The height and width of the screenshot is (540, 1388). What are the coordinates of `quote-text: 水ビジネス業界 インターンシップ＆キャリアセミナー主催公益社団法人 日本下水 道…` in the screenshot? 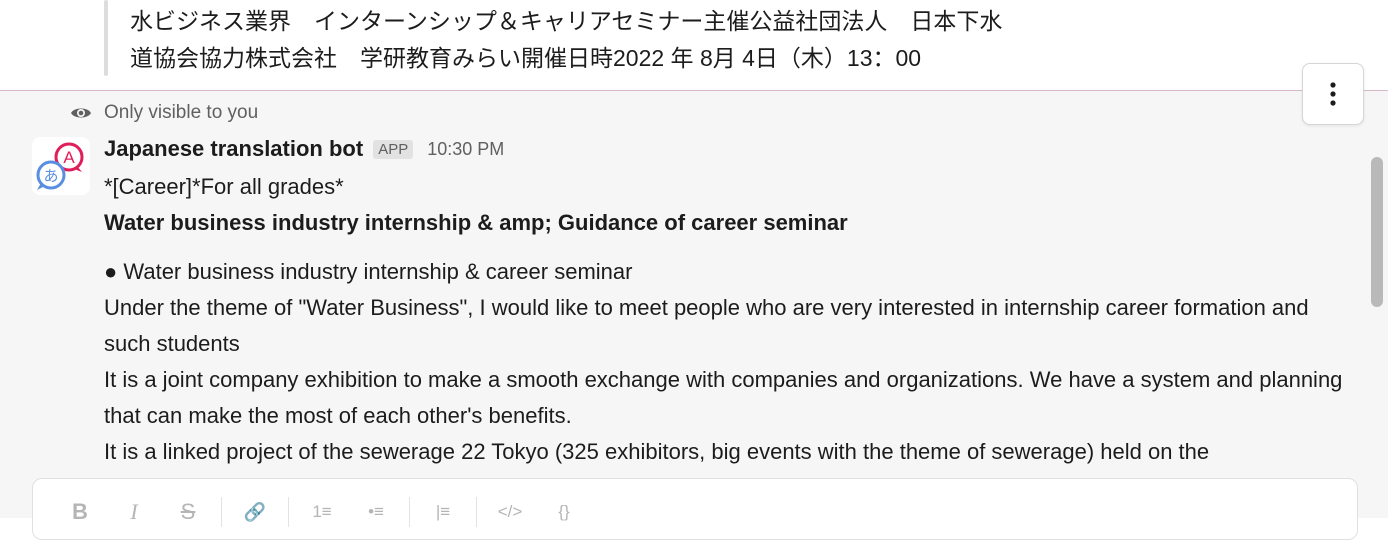 It's located at (705, 40).